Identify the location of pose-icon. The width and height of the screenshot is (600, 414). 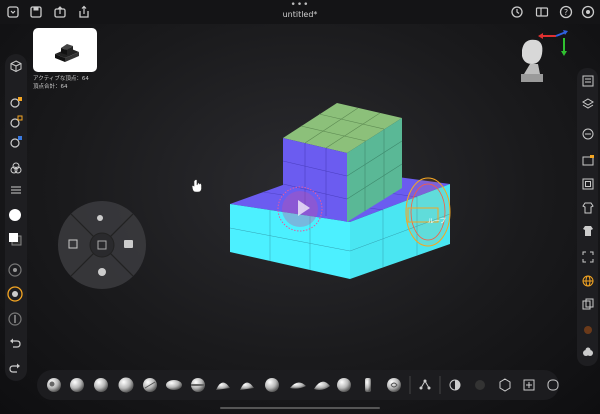
(425, 384).